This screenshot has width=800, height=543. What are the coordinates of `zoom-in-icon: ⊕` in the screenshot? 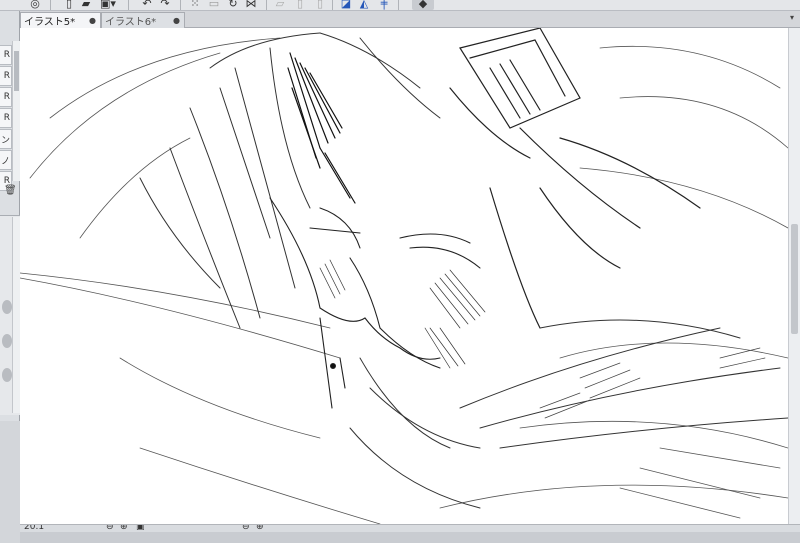 It's located at (124, 528).